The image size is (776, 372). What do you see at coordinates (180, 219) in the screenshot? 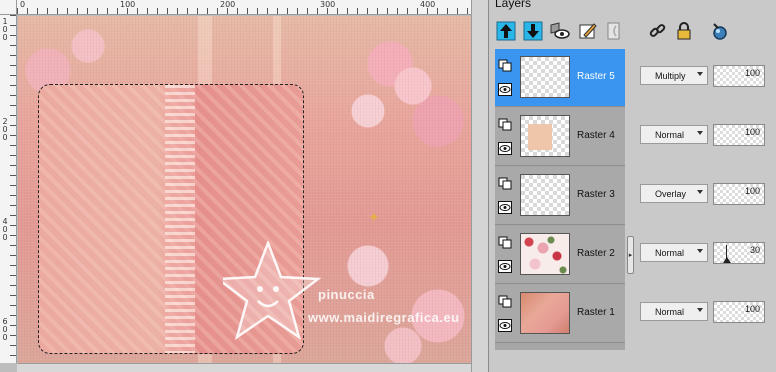
I see `lace-strip` at bounding box center [180, 219].